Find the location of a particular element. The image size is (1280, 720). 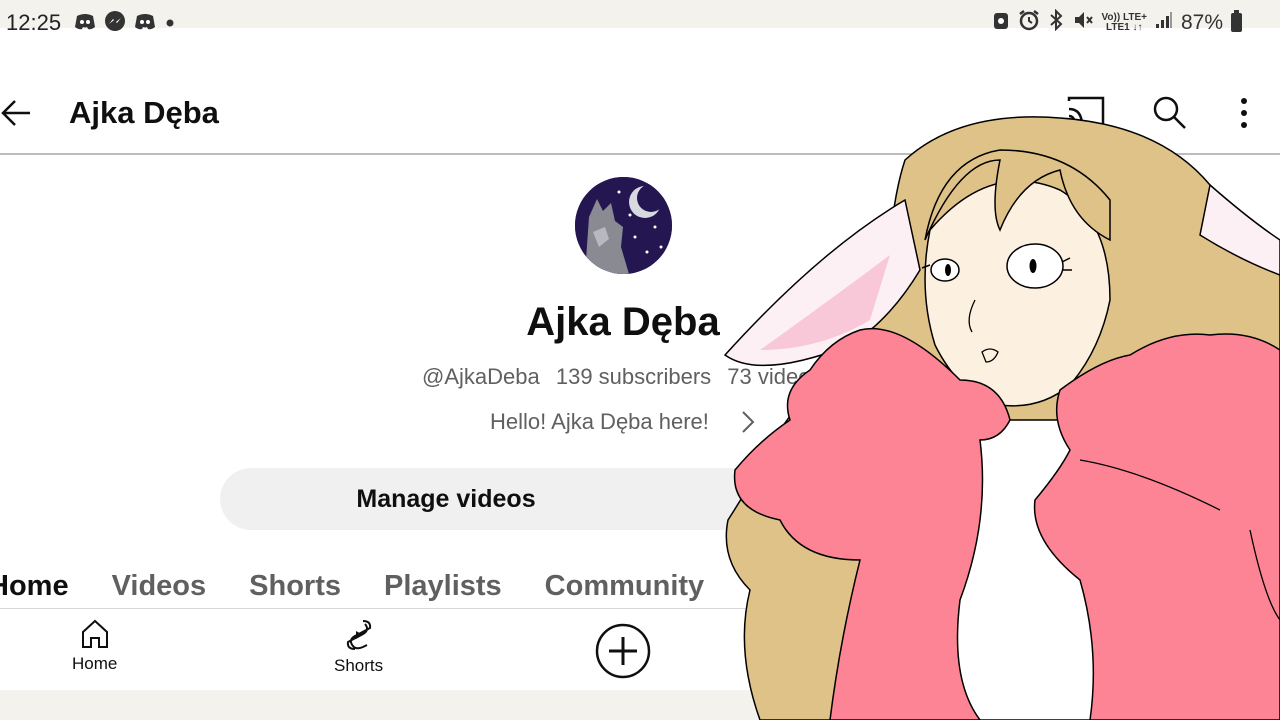

signal-icon is located at coordinates (1164, 22).